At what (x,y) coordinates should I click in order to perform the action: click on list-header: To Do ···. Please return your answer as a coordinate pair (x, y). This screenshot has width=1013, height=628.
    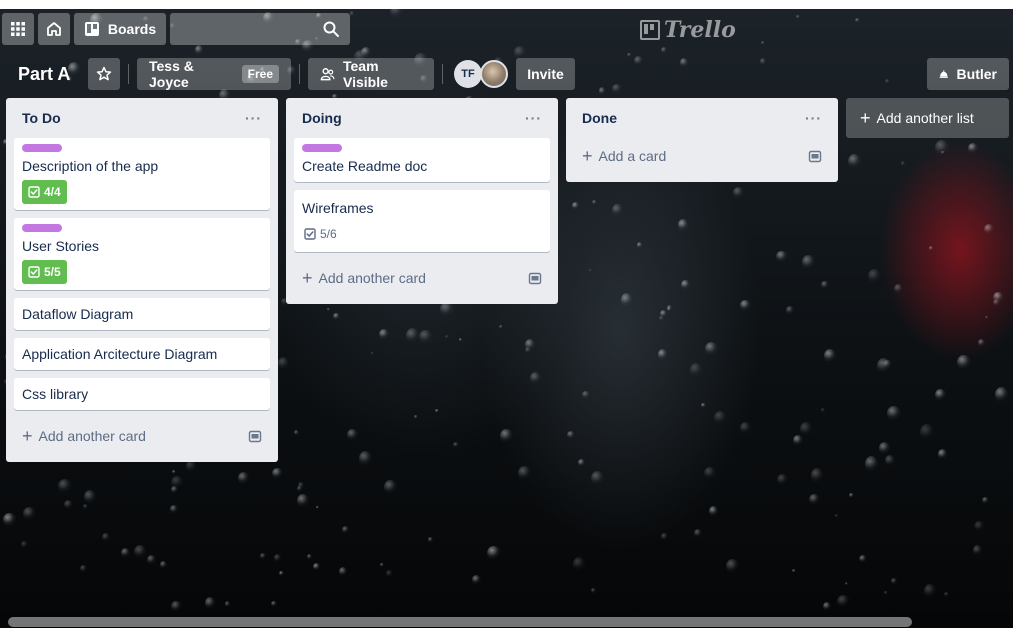
    Looking at the image, I should click on (142, 118).